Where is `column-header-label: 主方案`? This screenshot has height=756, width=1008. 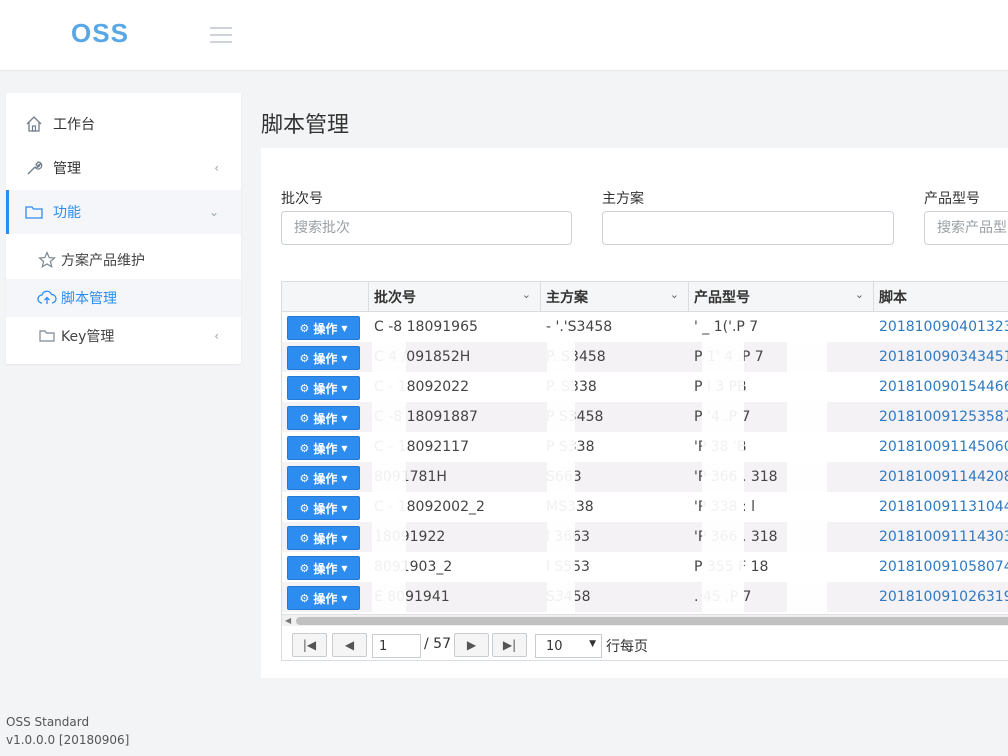 column-header-label: 主方案 is located at coordinates (567, 298).